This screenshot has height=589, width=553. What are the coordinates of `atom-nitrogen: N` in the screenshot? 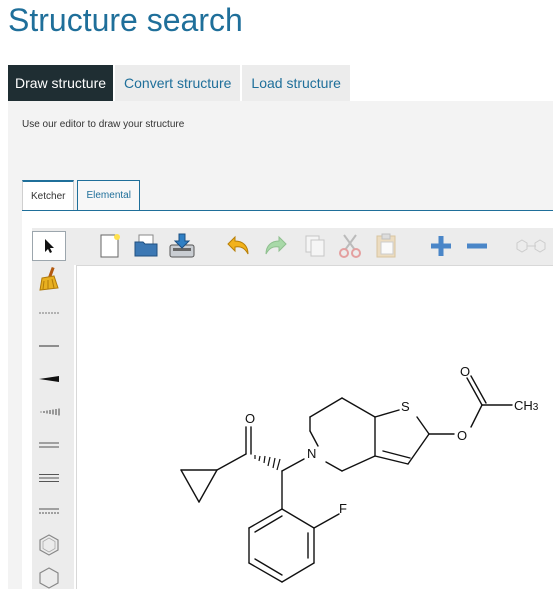 It's located at (311, 453).